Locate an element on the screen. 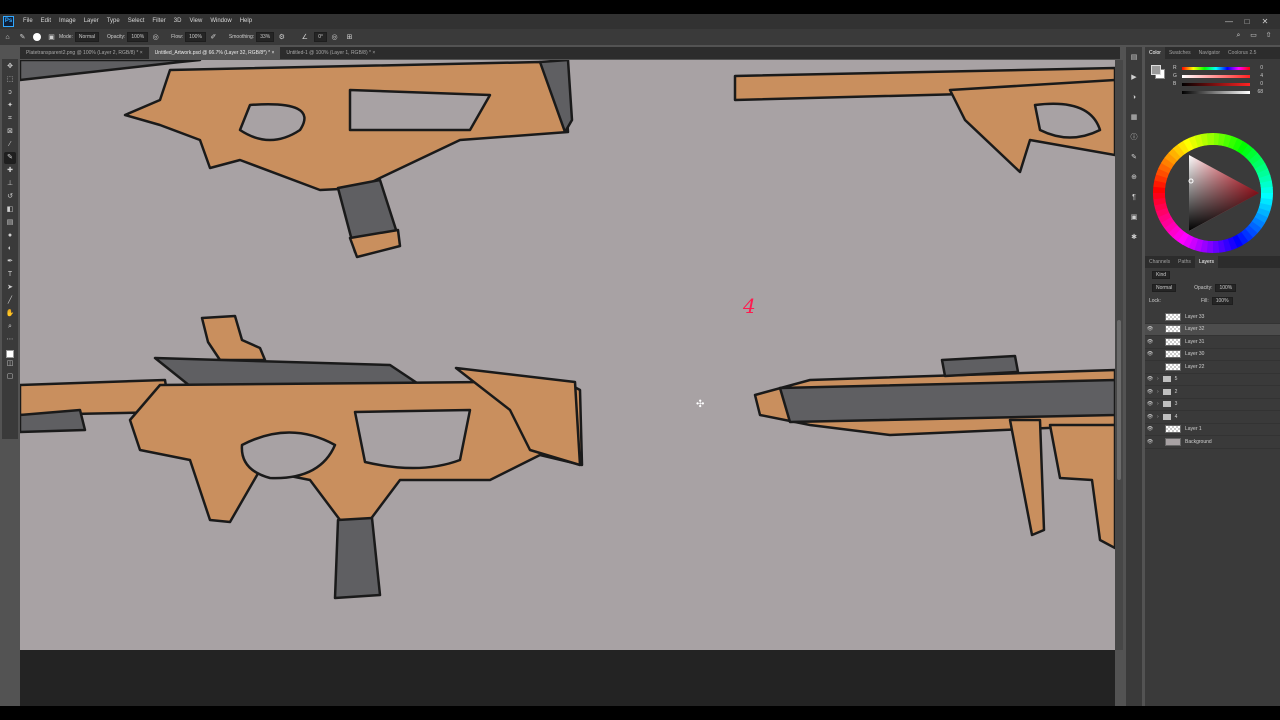 This screenshot has height=720, width=1280. document-tab: Untitled-1 @ 100% (Layer 1, RGB/8) * × is located at coordinates (331, 53).